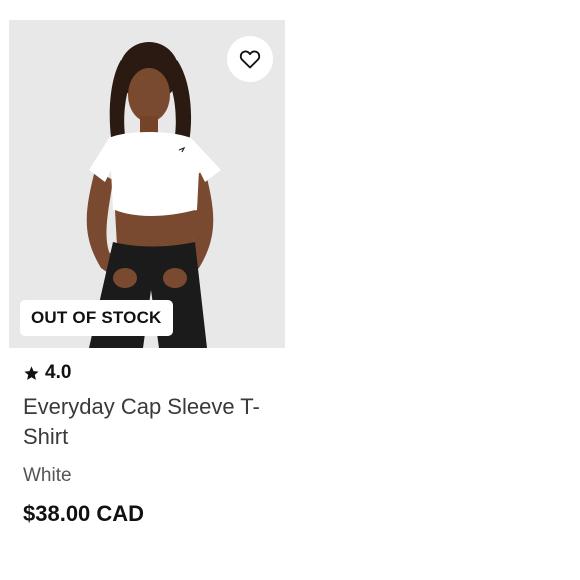  Describe the element at coordinates (31, 372) in the screenshot. I see `star-icon` at that location.